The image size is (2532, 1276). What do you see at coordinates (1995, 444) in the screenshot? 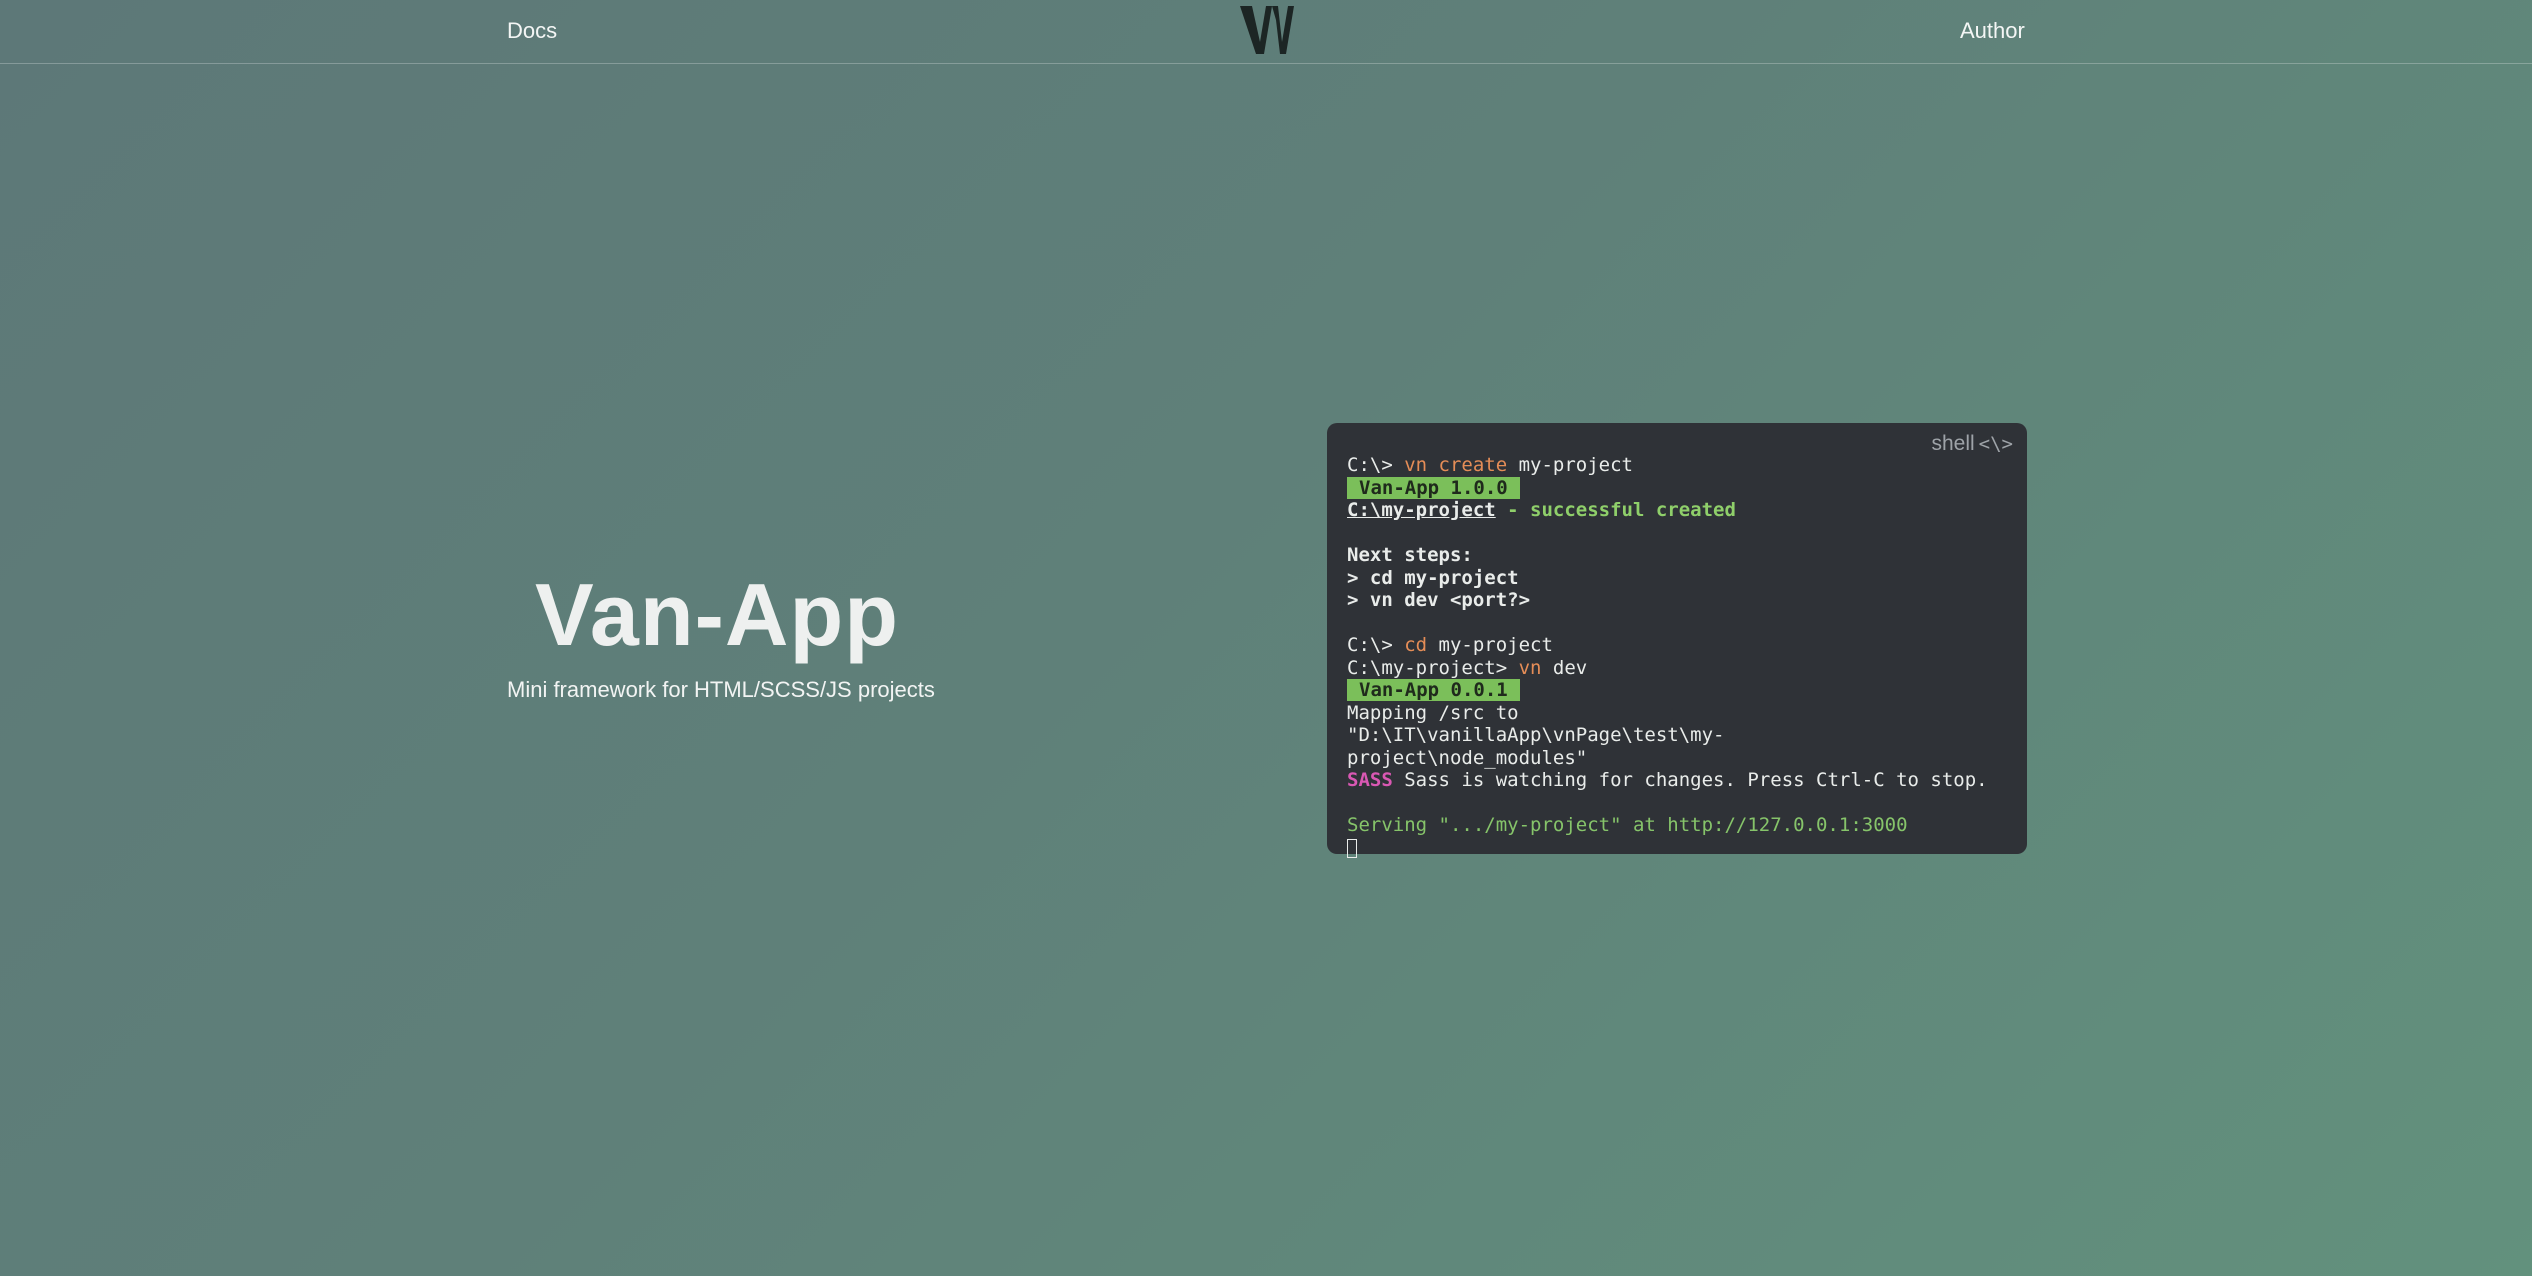
I see `code-icon: <\>` at bounding box center [1995, 444].